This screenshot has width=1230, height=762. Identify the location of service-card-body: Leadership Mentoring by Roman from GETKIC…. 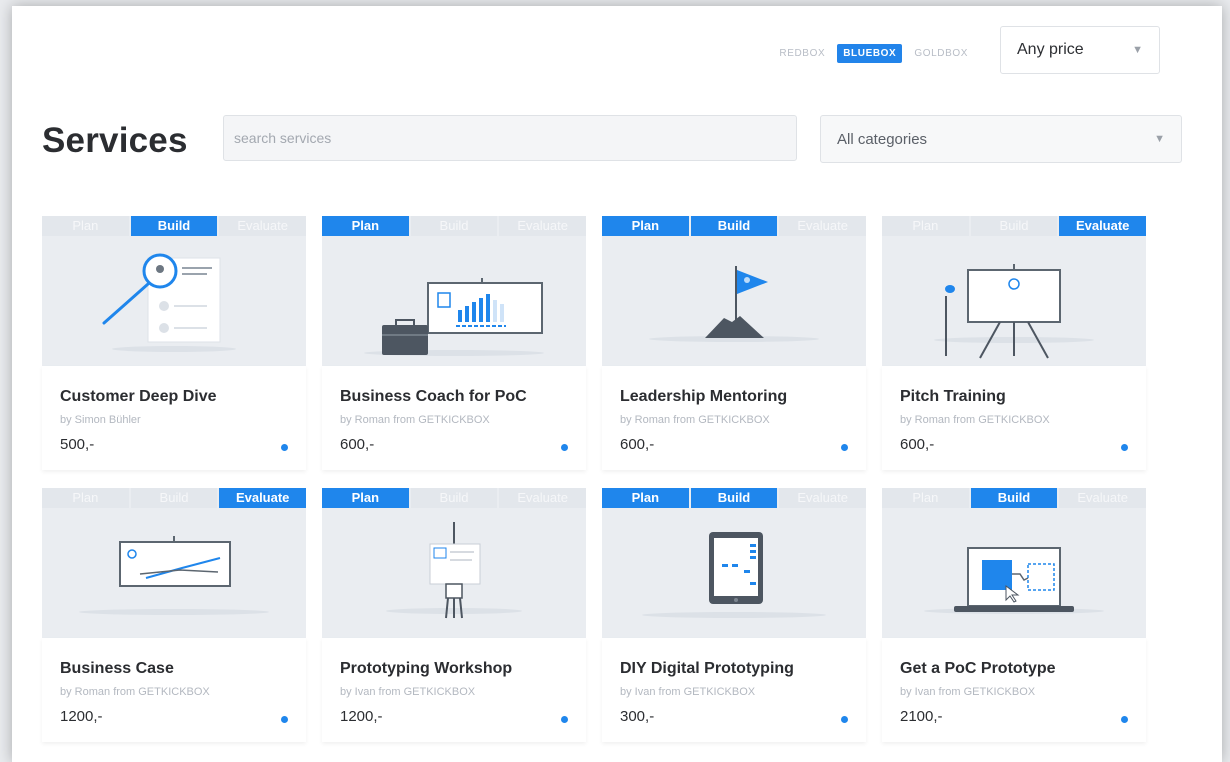
(734, 418).